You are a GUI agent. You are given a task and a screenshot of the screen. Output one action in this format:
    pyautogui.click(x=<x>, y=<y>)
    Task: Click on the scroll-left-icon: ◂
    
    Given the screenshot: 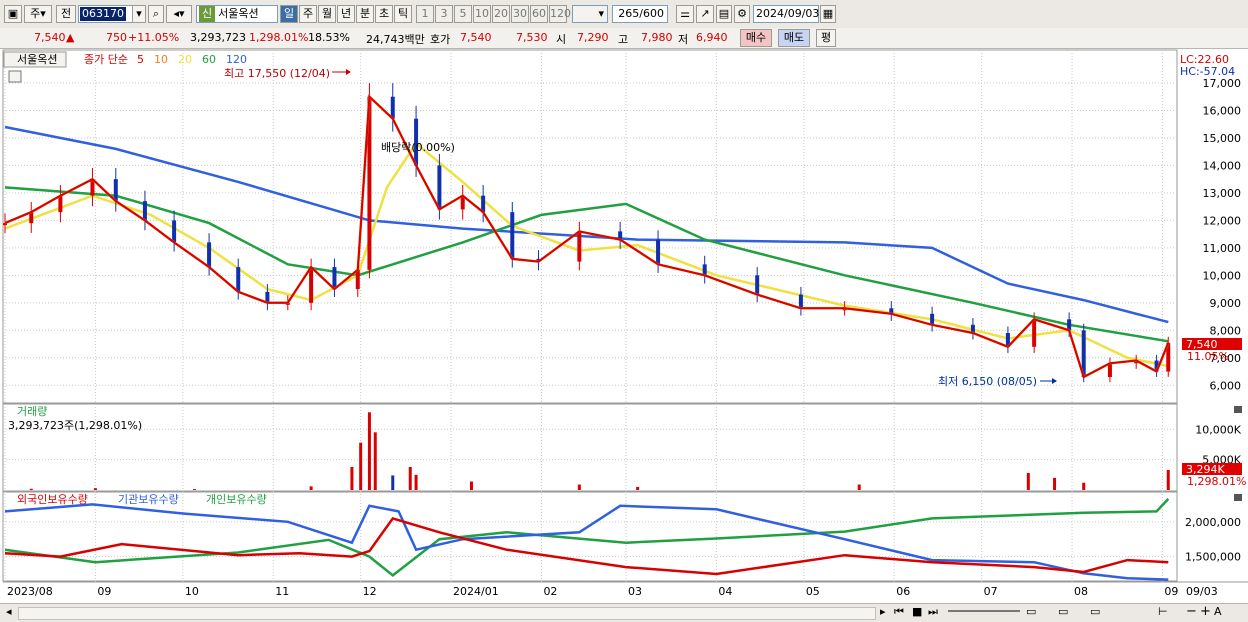 What is the action you would take?
    pyautogui.click(x=9, y=611)
    